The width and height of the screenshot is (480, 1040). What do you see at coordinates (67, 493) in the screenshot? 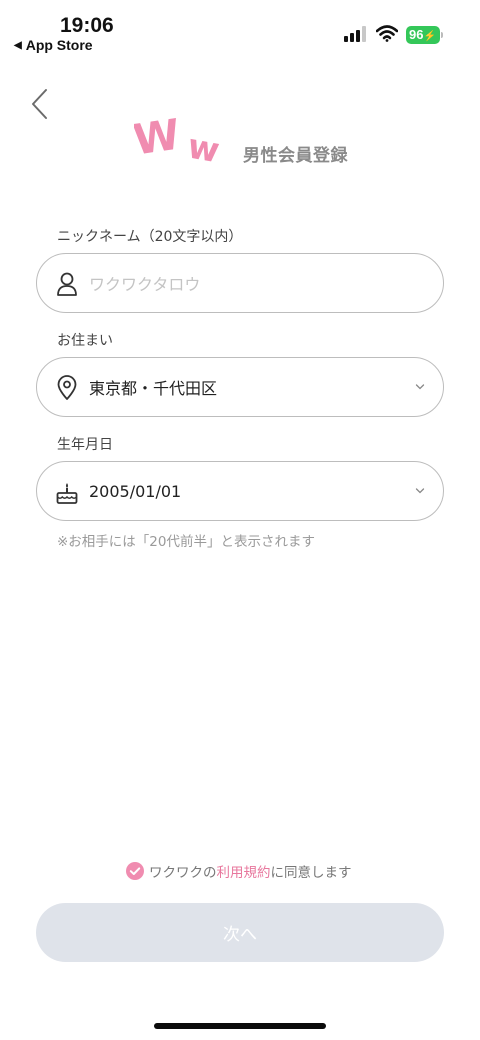
I see `cake-icon` at bounding box center [67, 493].